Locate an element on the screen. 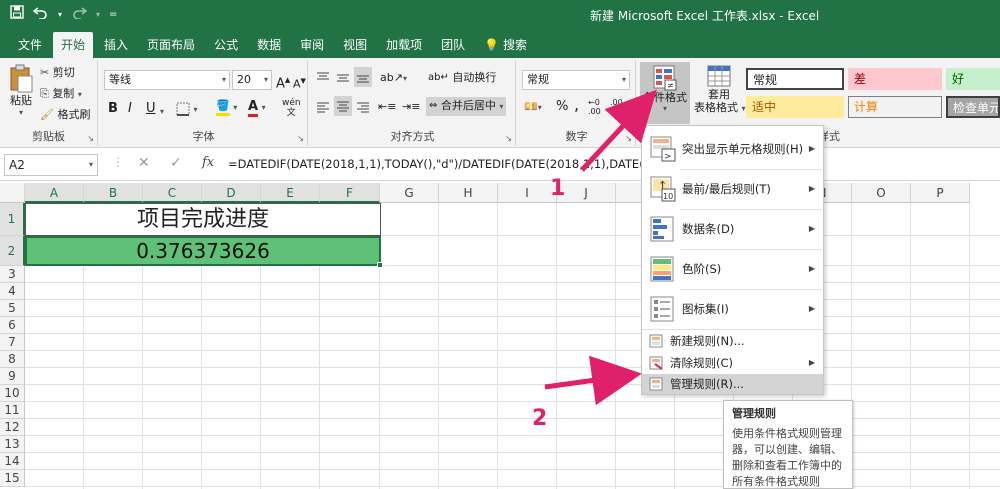 This screenshot has width=1000, height=489. annotation-number-1: 1 is located at coordinates (558, 188).